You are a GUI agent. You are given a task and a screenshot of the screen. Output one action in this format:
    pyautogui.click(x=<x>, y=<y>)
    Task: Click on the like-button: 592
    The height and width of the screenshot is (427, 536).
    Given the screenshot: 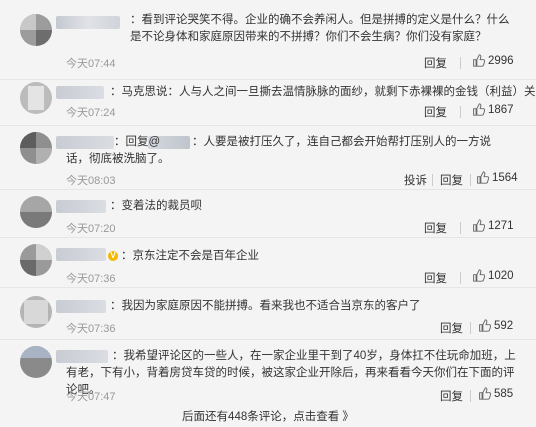 What is the action you would take?
    pyautogui.click(x=495, y=325)
    